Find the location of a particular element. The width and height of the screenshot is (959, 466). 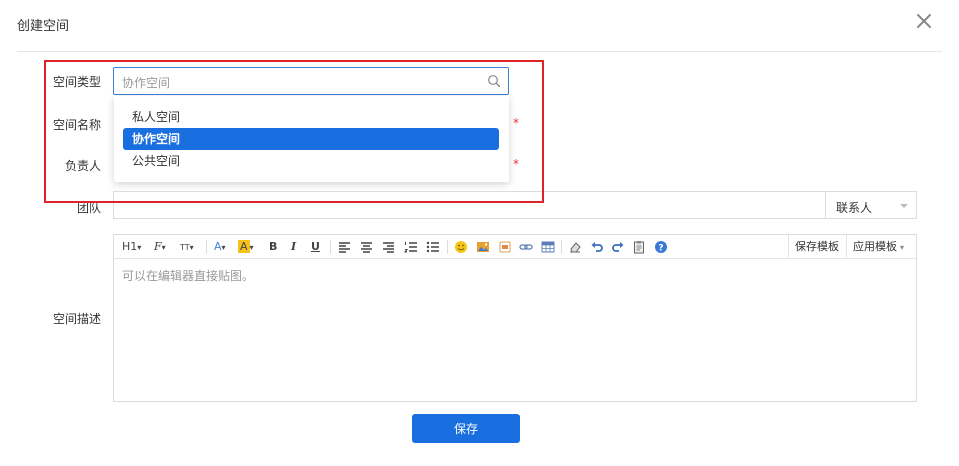

redo-icon is located at coordinates (618, 247).